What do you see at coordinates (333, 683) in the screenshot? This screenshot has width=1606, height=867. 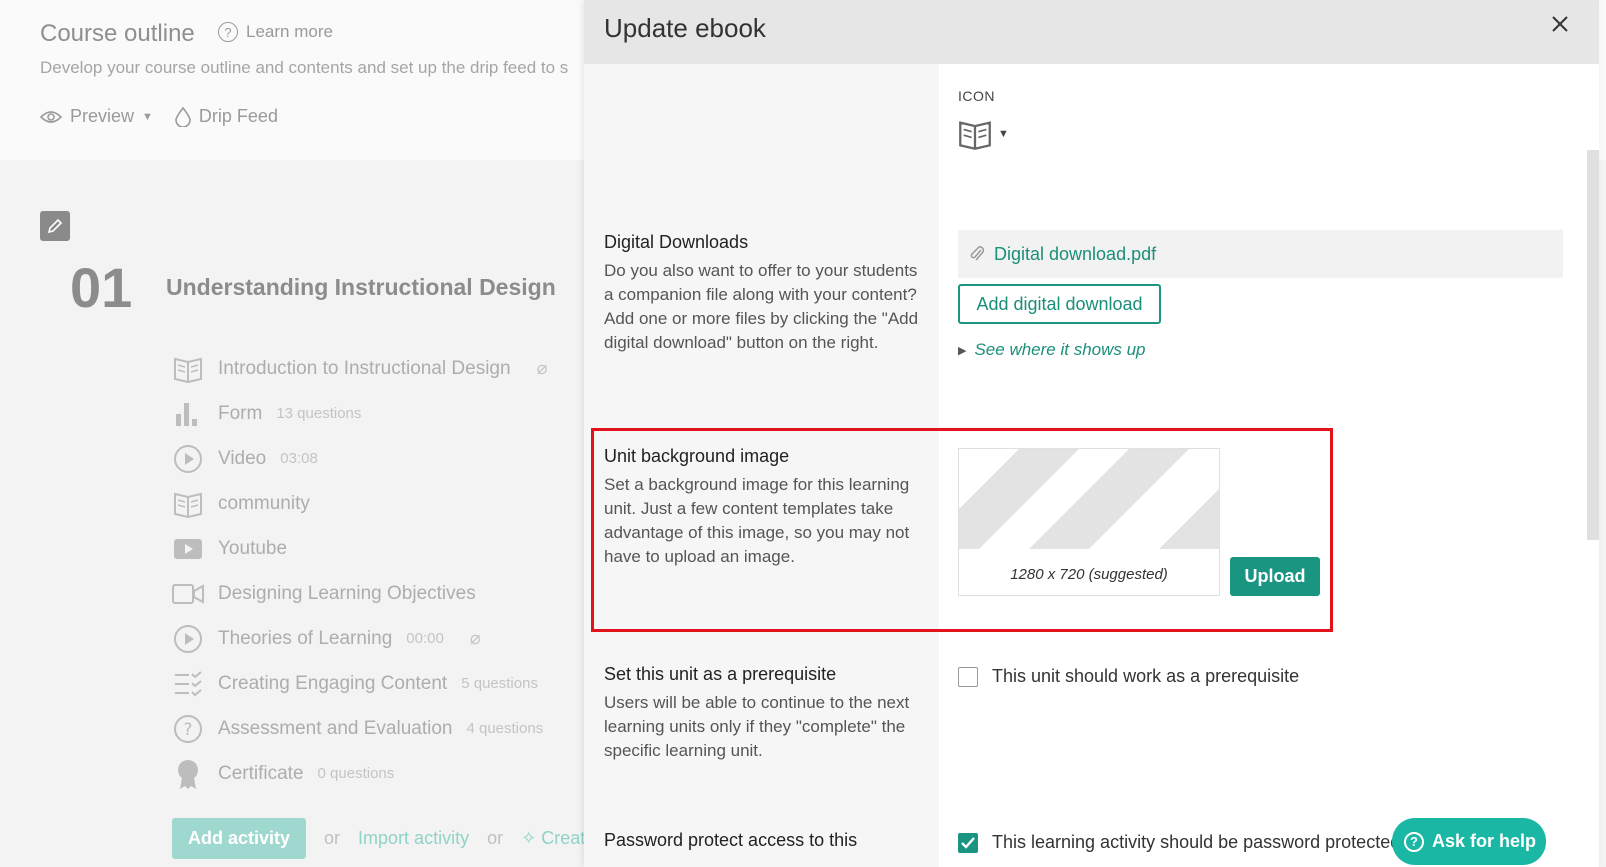 I see `activity-name: Creating Engaging Content` at bounding box center [333, 683].